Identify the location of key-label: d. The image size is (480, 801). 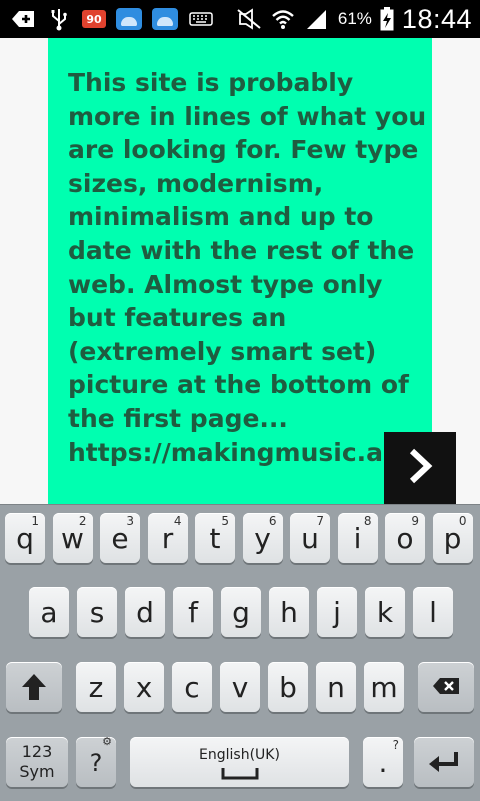
(145, 612).